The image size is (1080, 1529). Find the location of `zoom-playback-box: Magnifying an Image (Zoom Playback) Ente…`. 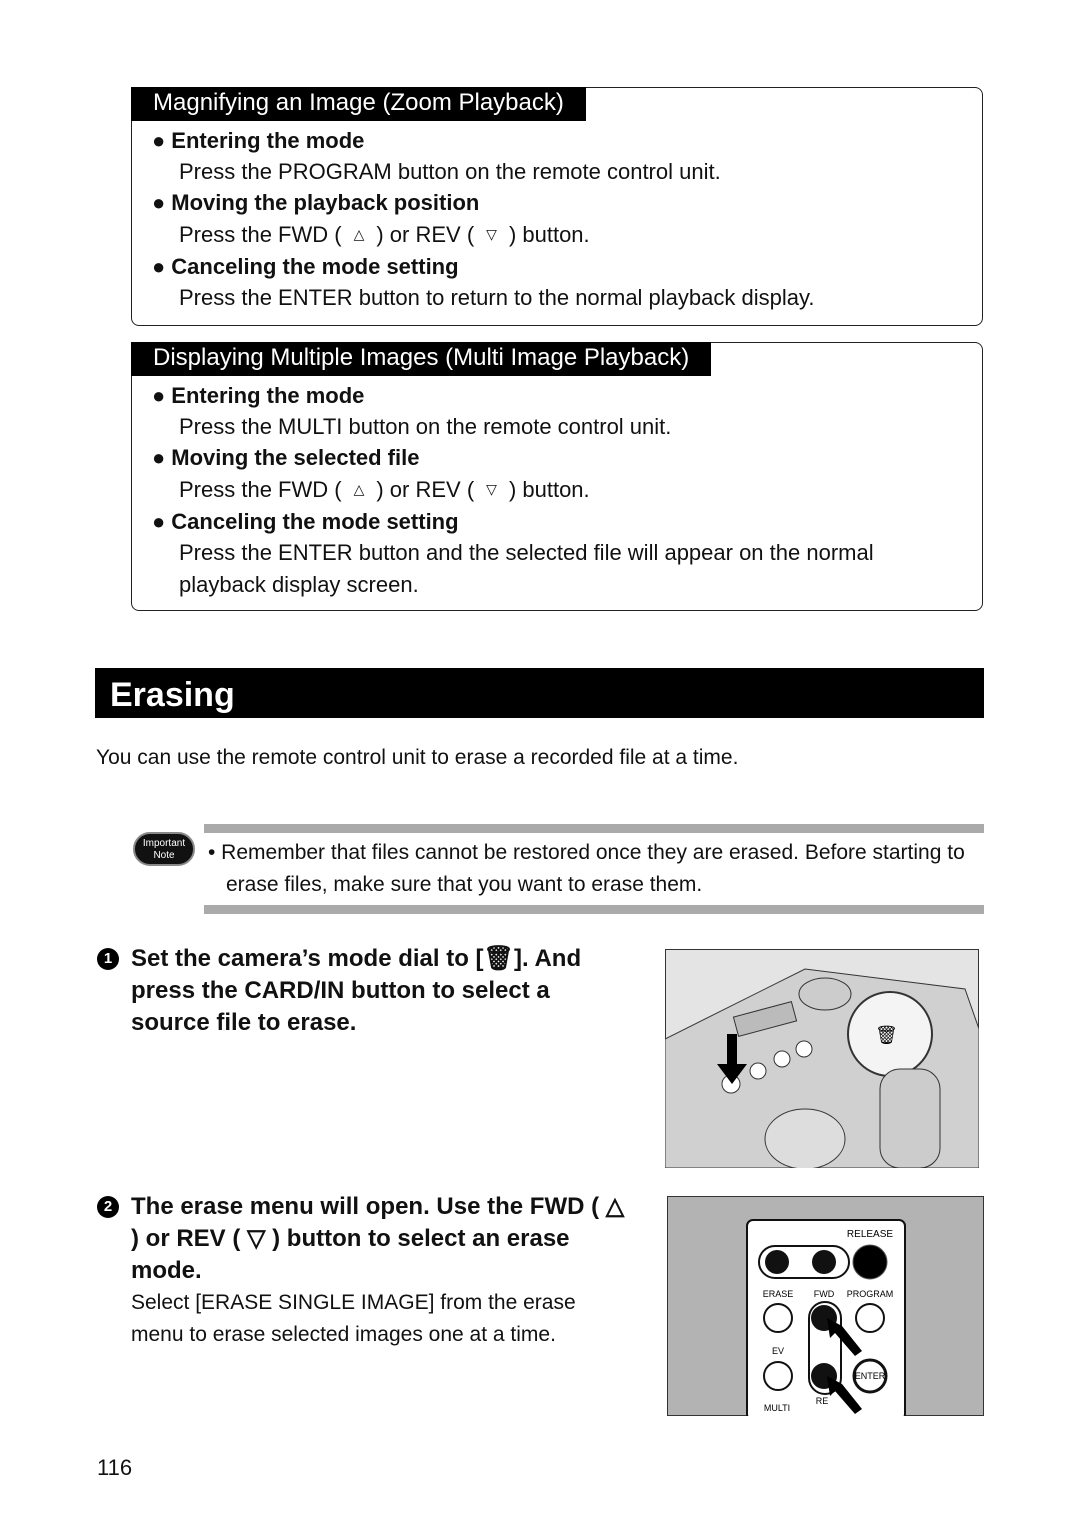

zoom-playback-box: Magnifying an Image (Zoom Playback) Ente… is located at coordinates (557, 206).